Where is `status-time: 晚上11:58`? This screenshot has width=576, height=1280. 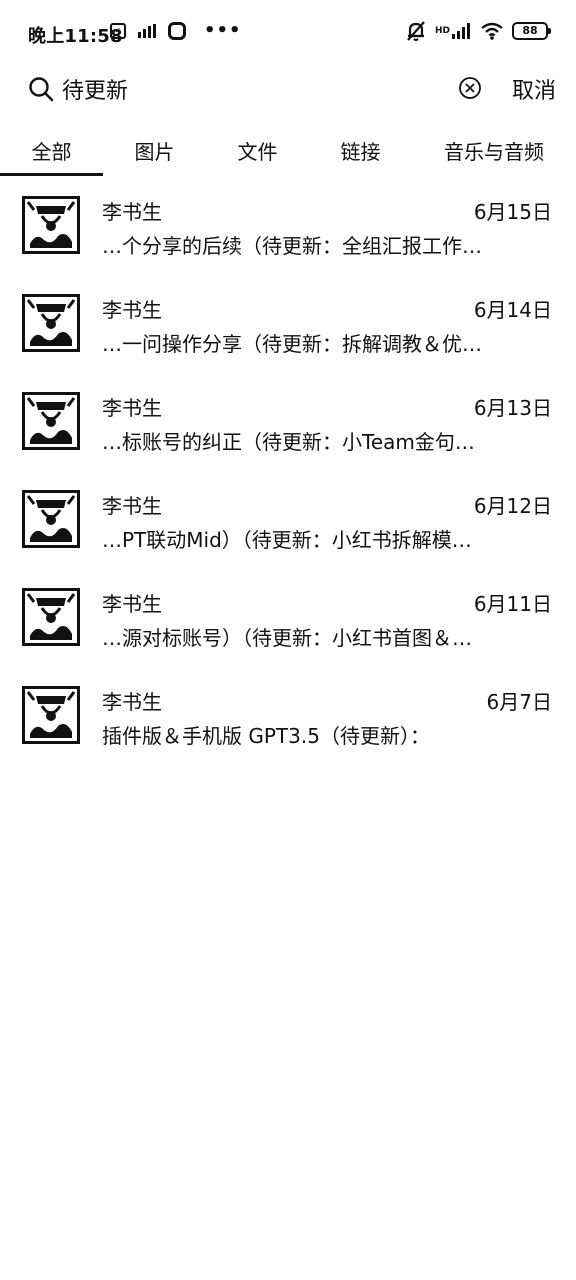
status-time: 晚上11:58 is located at coordinates (75, 36).